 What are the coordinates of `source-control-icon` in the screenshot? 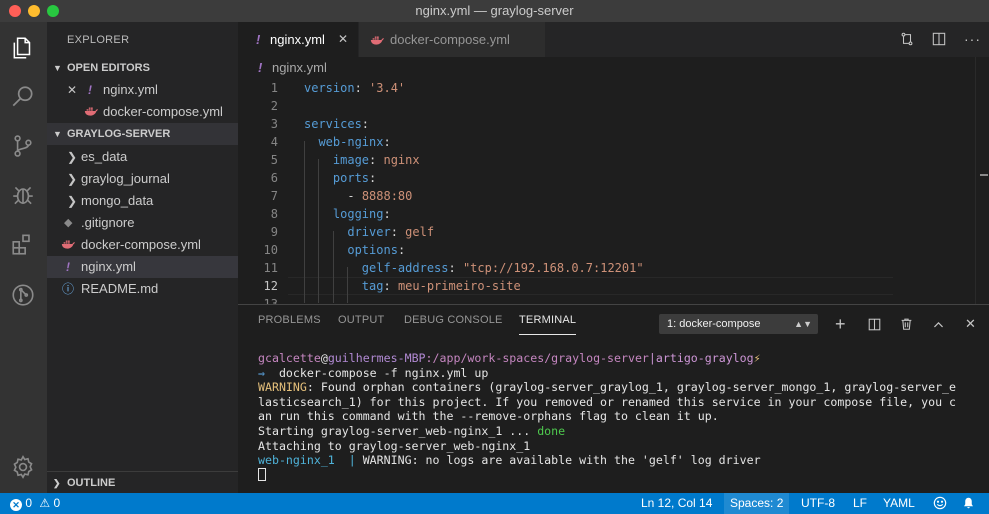 It's located at (23, 146).